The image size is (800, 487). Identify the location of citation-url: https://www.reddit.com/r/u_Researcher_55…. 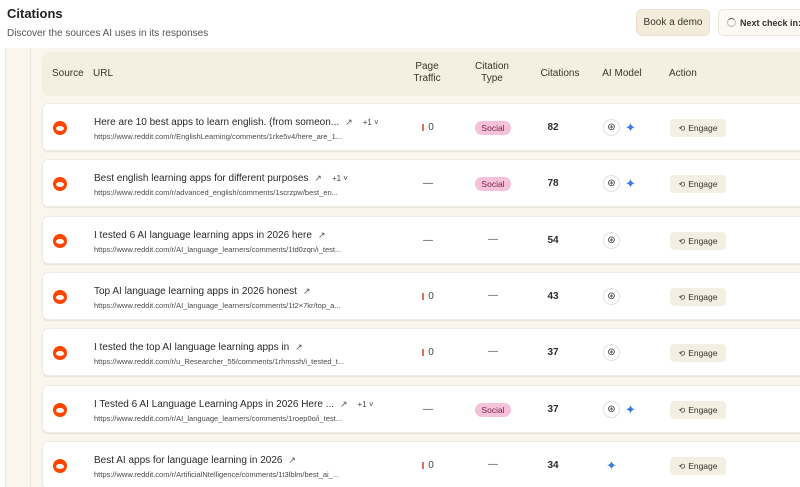
(219, 361).